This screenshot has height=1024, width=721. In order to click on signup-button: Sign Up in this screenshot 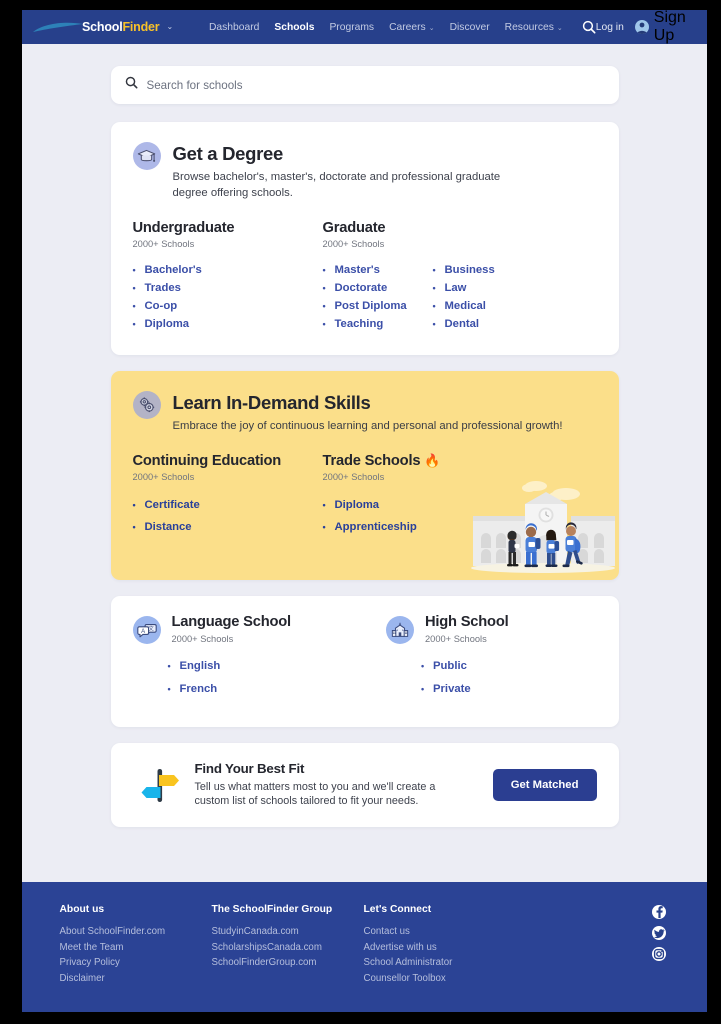, I will do `click(661, 27)`.